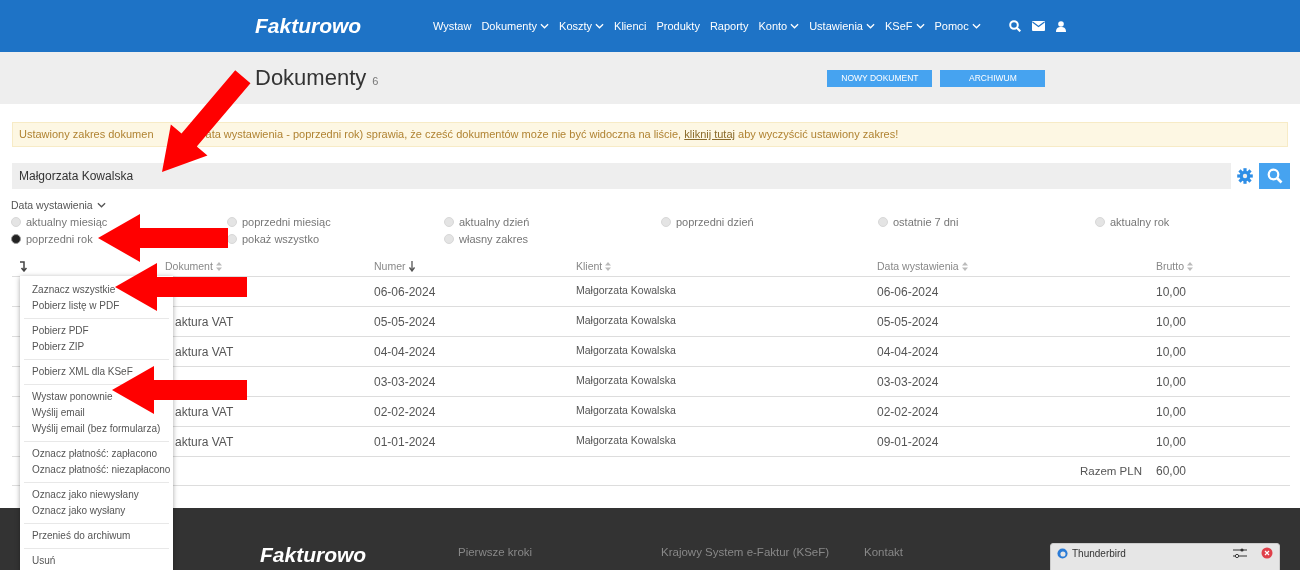 The width and height of the screenshot is (1300, 570). What do you see at coordinates (494, 239) in the screenshot?
I see `radio-label: własny zakres` at bounding box center [494, 239].